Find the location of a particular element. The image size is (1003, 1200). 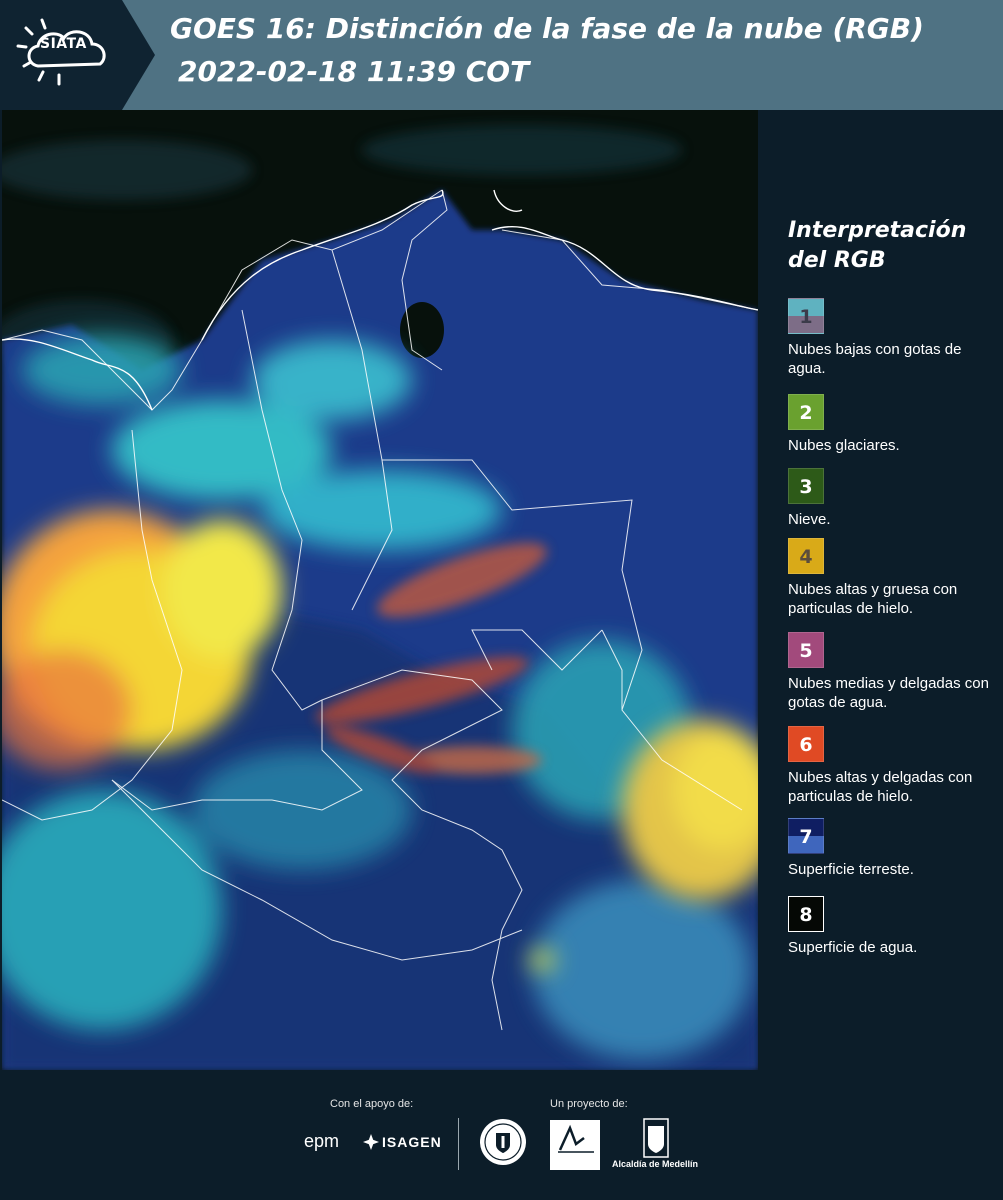

legend-number-2: 2 is located at coordinates (806, 413).